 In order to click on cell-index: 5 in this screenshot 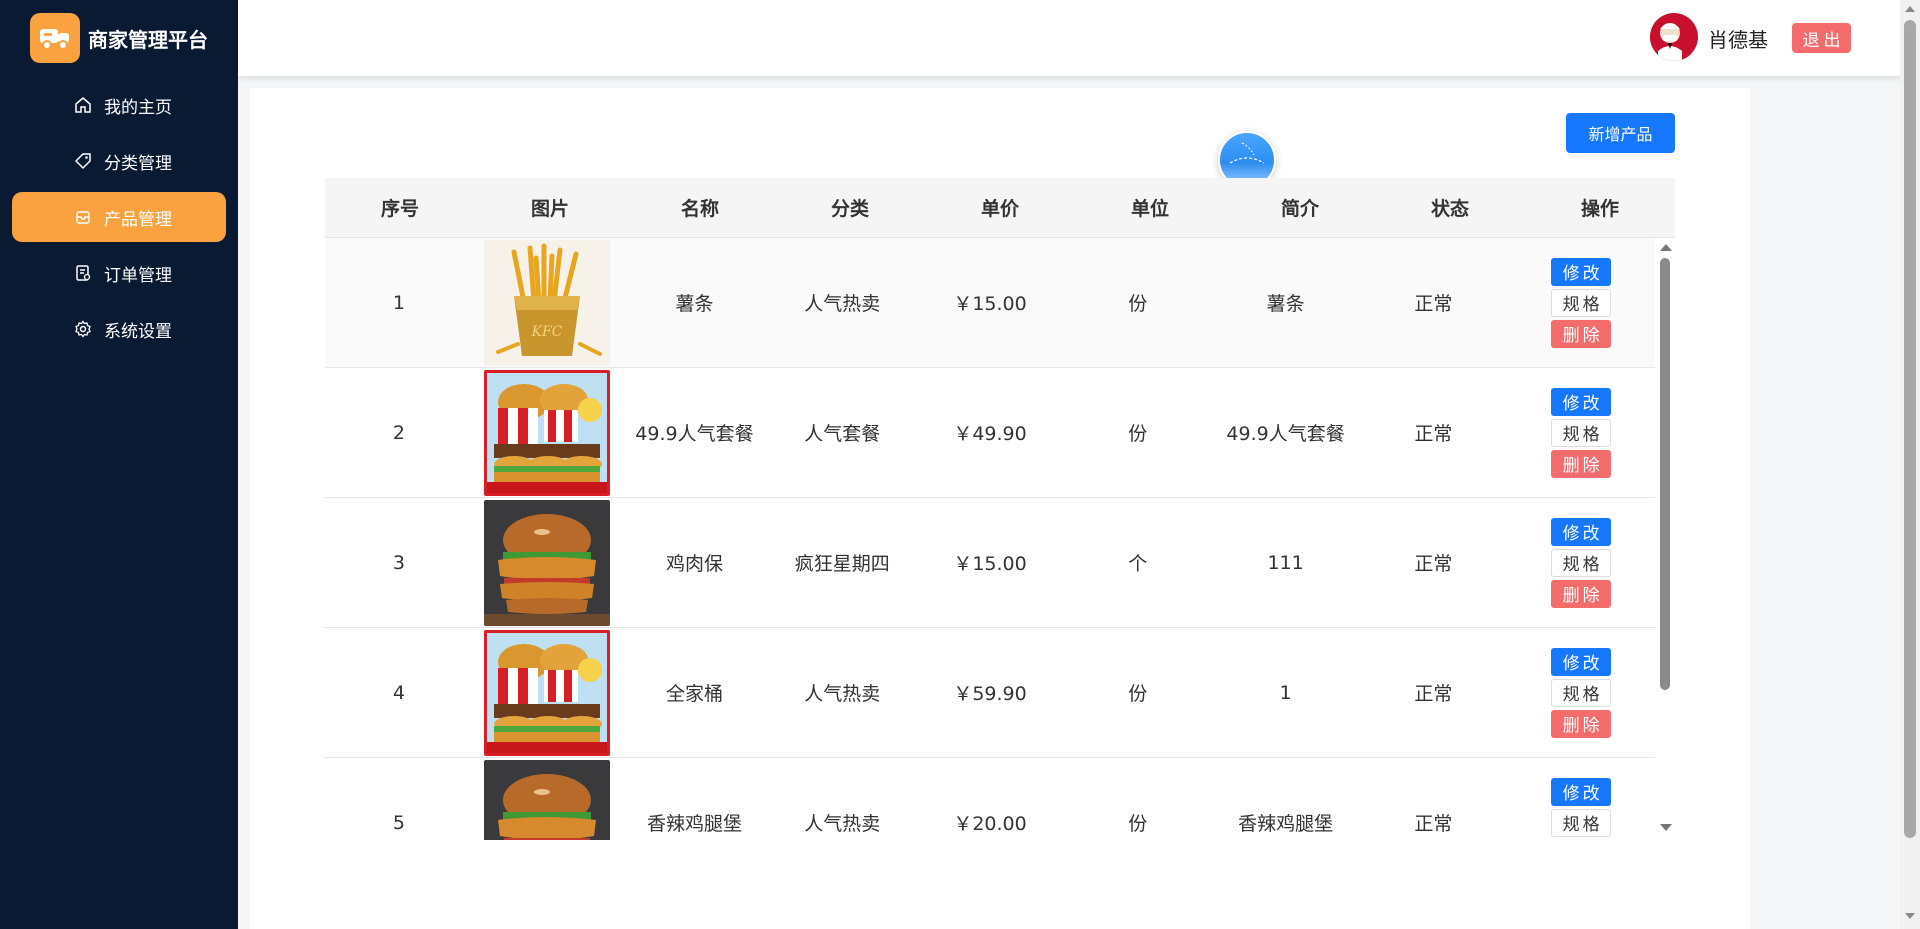, I will do `click(398, 822)`.